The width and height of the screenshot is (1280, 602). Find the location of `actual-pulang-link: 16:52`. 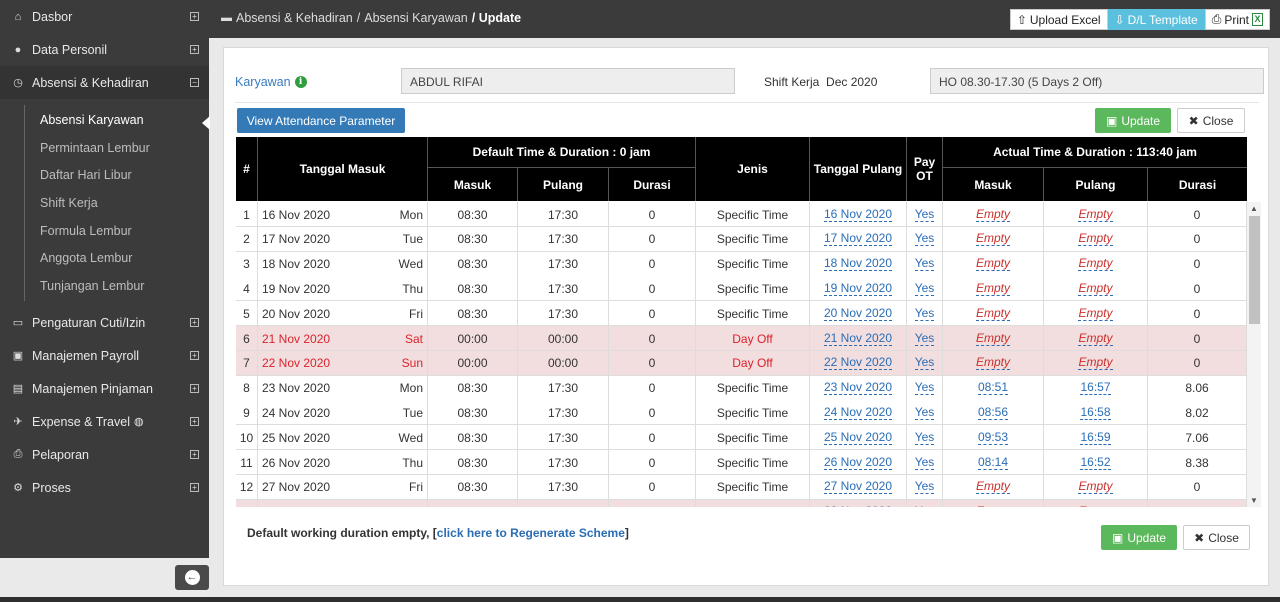

actual-pulang-link: 16:52 is located at coordinates (1095, 462).